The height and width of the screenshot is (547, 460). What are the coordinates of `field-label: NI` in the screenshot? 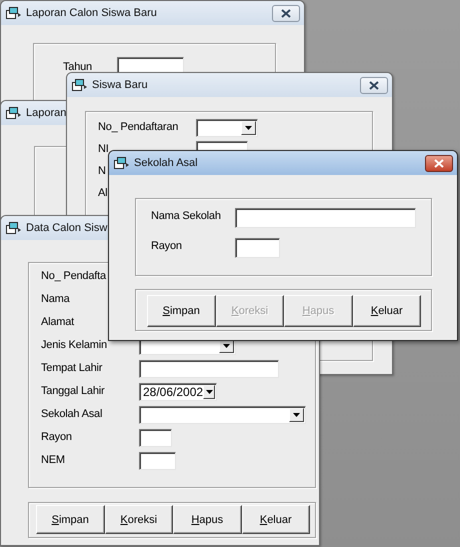 It's located at (103, 149).